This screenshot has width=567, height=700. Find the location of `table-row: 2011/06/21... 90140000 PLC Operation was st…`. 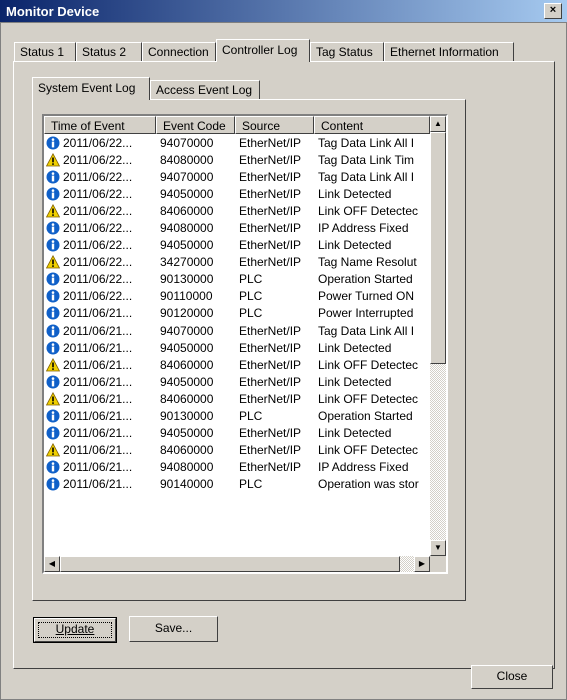

table-row: 2011/06/21... 90140000 PLC Operation was st… is located at coordinates (237, 484).